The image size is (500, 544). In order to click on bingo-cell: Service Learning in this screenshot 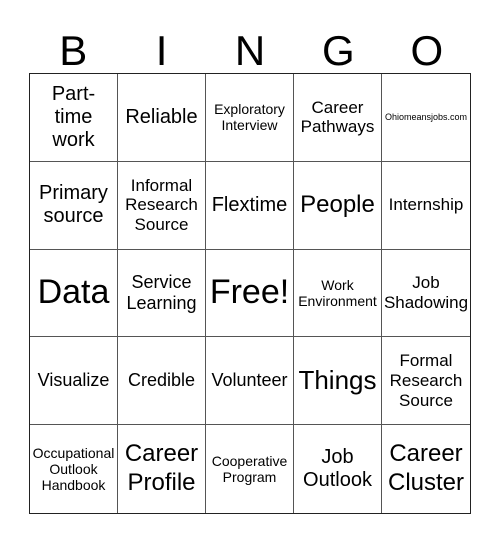, I will do `click(162, 293)`.